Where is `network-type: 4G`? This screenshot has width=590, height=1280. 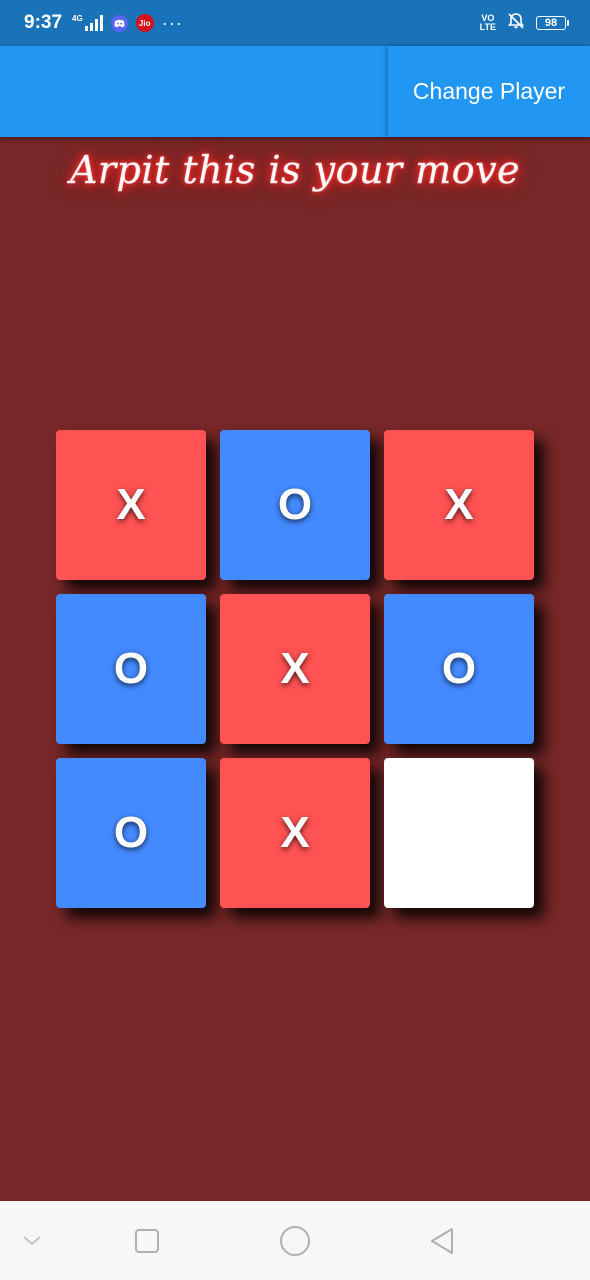 network-type: 4G is located at coordinates (77, 18).